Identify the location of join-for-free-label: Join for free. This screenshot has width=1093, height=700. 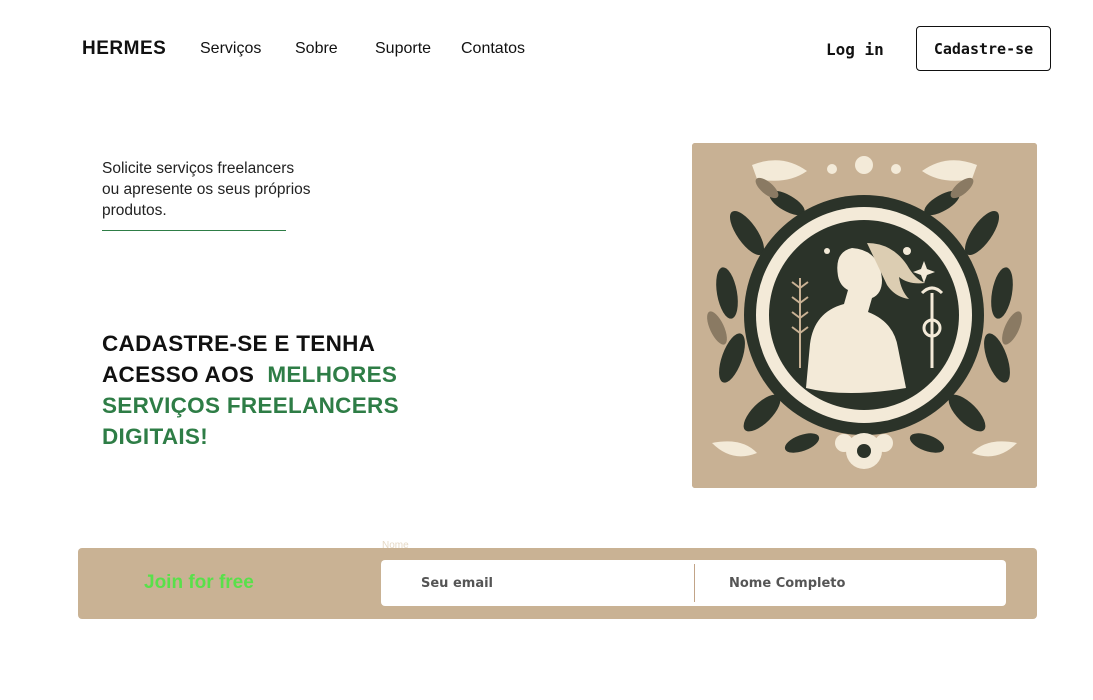
(199, 582).